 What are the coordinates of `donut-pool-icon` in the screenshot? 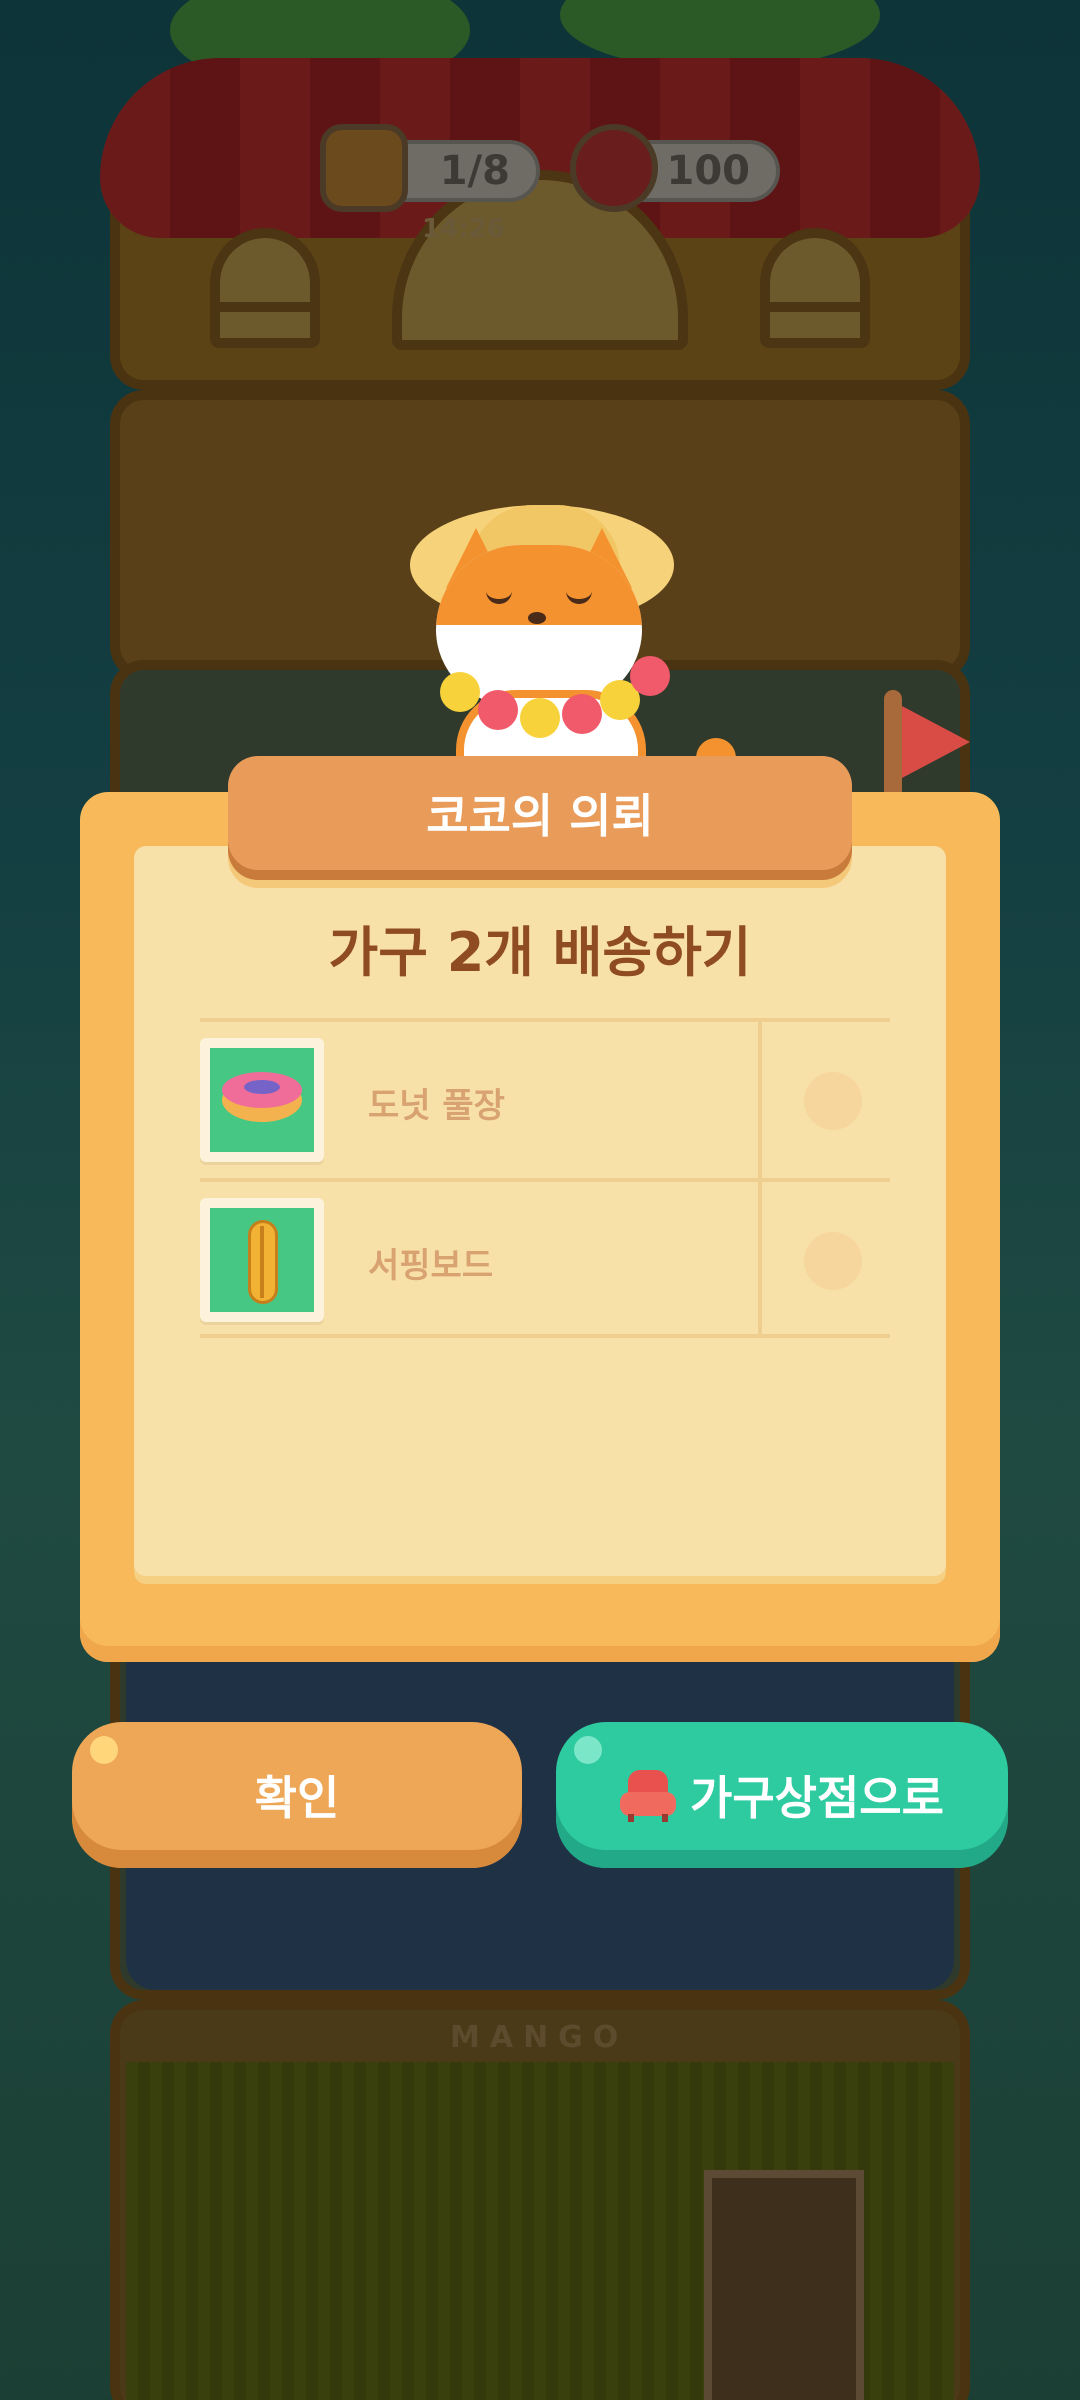 It's located at (262, 1100).